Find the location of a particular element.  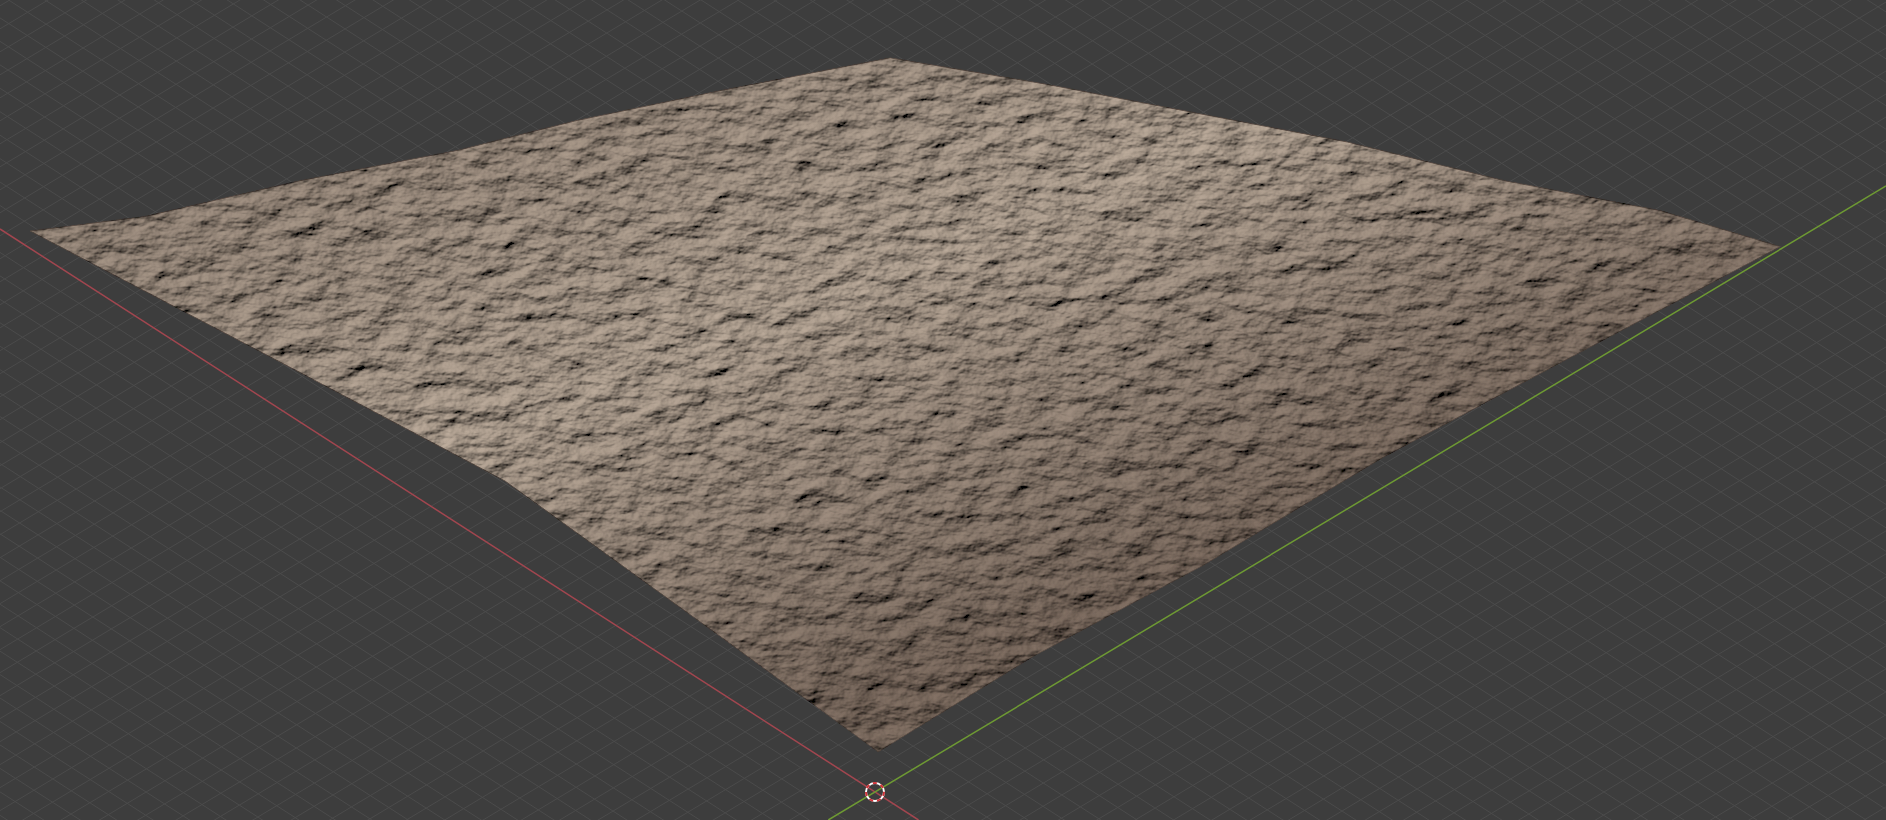

3d-cursor-icon is located at coordinates (875, 792).